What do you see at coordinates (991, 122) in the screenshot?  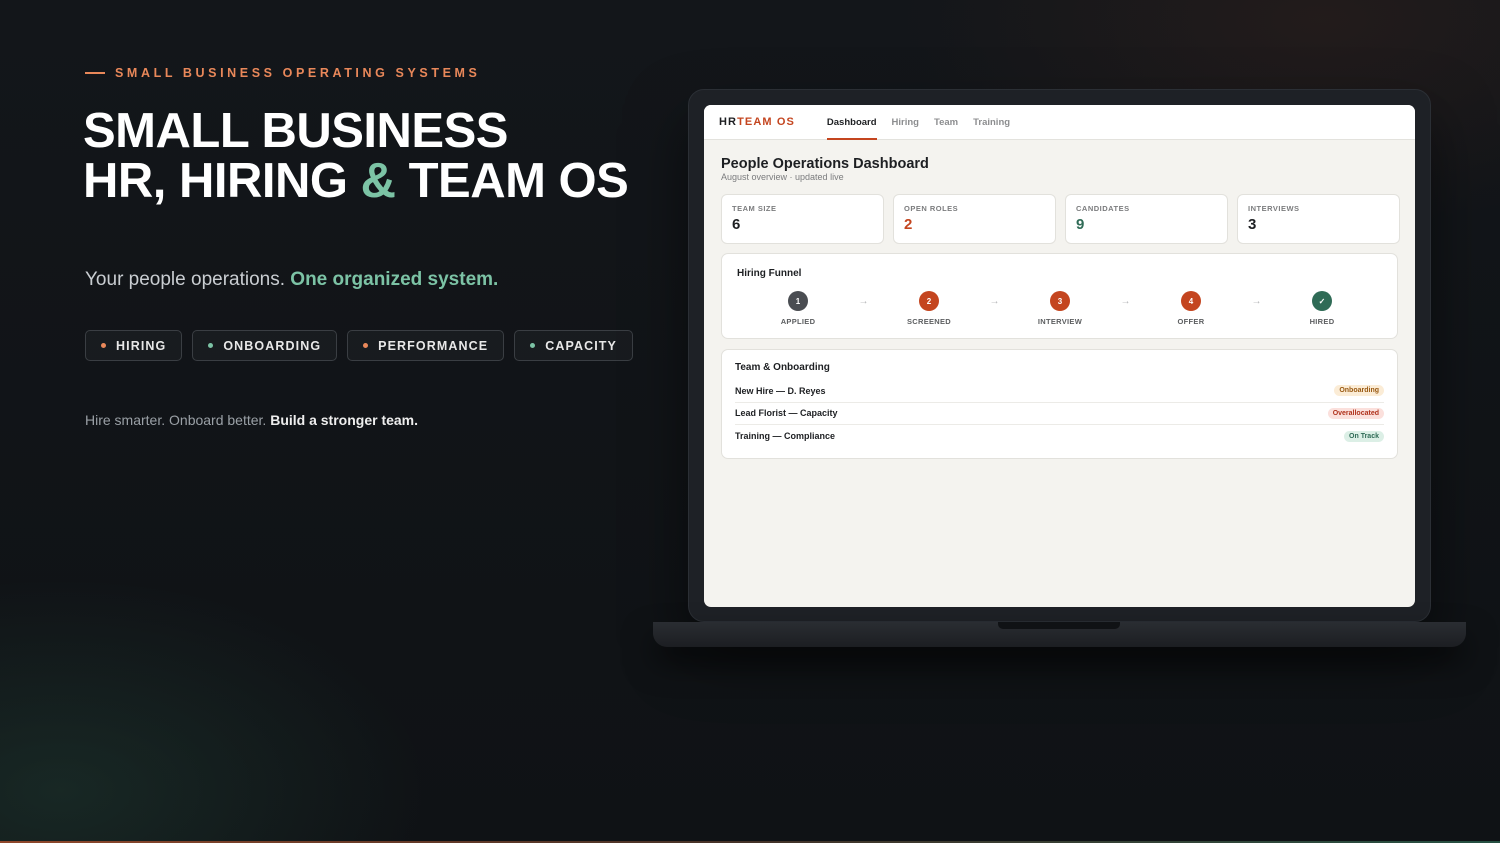 I see `tab-training: Training` at bounding box center [991, 122].